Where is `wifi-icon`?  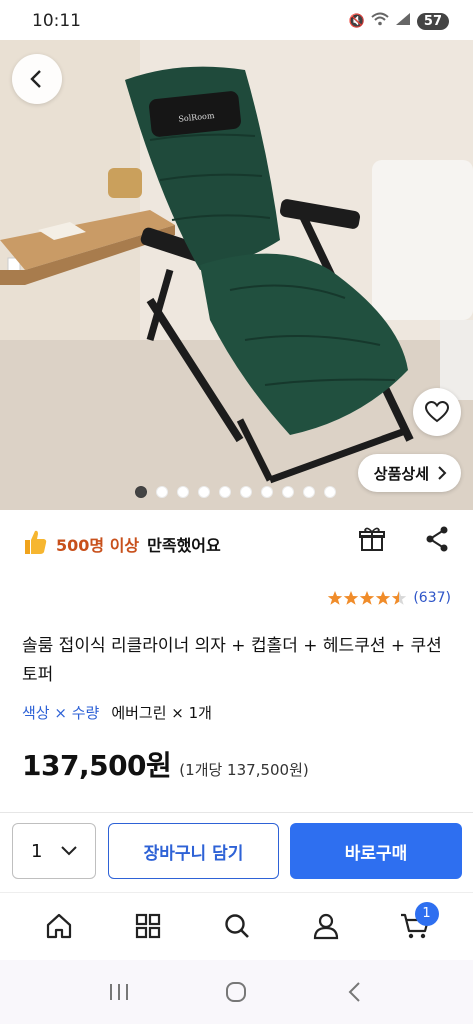 wifi-icon is located at coordinates (380, 21).